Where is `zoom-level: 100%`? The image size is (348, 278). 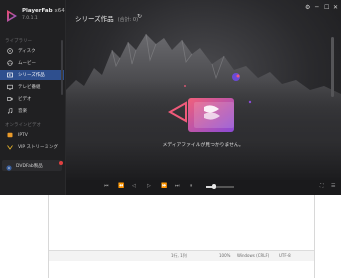 zoom-level: 100% is located at coordinates (225, 255).